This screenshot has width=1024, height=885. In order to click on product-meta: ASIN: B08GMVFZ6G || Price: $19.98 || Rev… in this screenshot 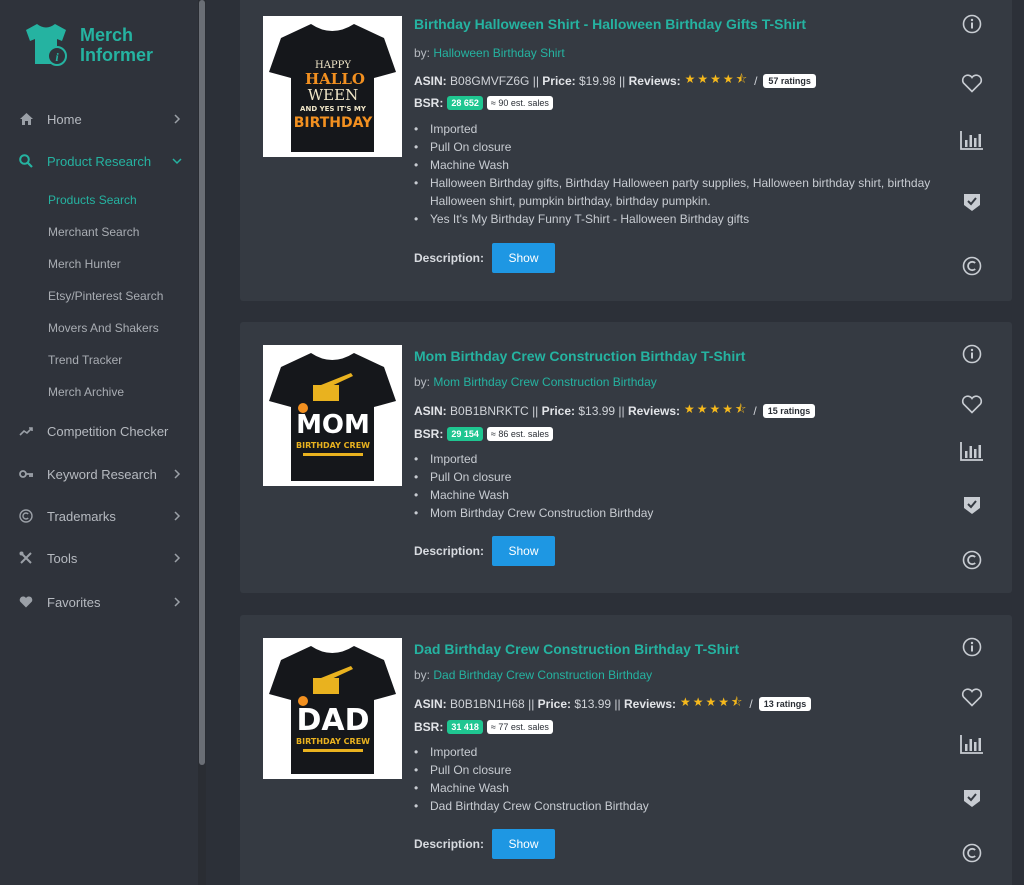, I will do `click(615, 80)`.